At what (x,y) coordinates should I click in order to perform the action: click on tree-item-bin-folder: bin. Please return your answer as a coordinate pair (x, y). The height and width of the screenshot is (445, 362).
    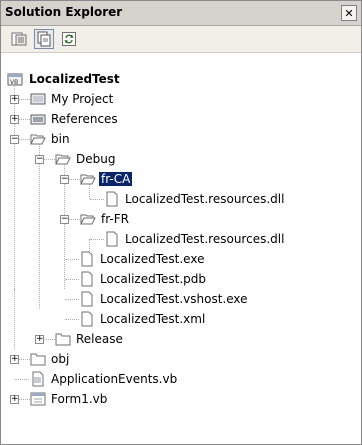
    Looking at the image, I should click on (181, 139).